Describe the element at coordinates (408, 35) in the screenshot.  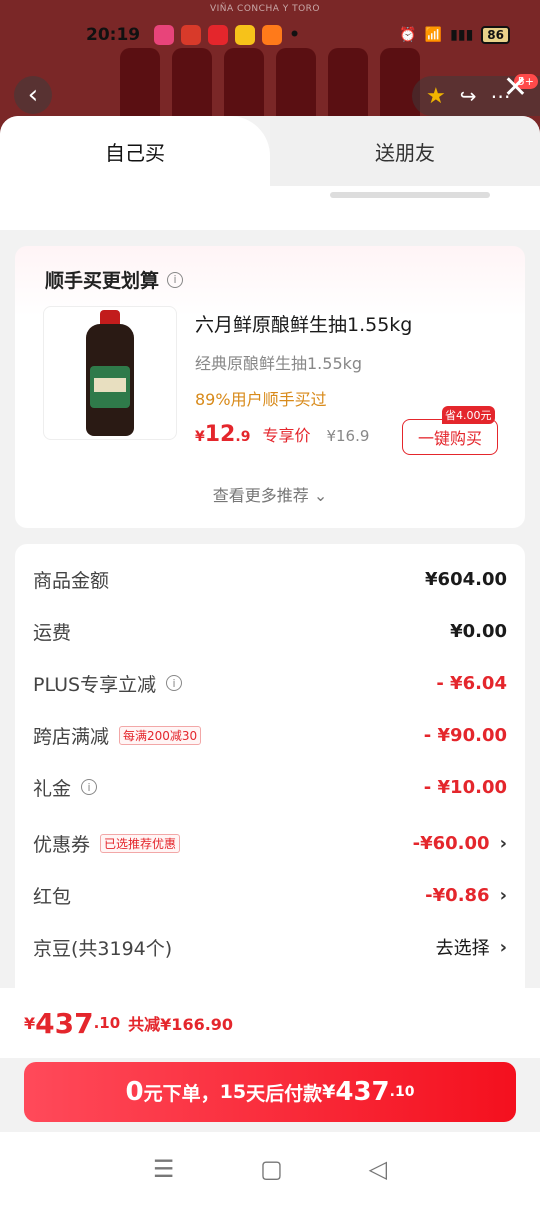
I see `alarm-icon: ⏰` at that location.